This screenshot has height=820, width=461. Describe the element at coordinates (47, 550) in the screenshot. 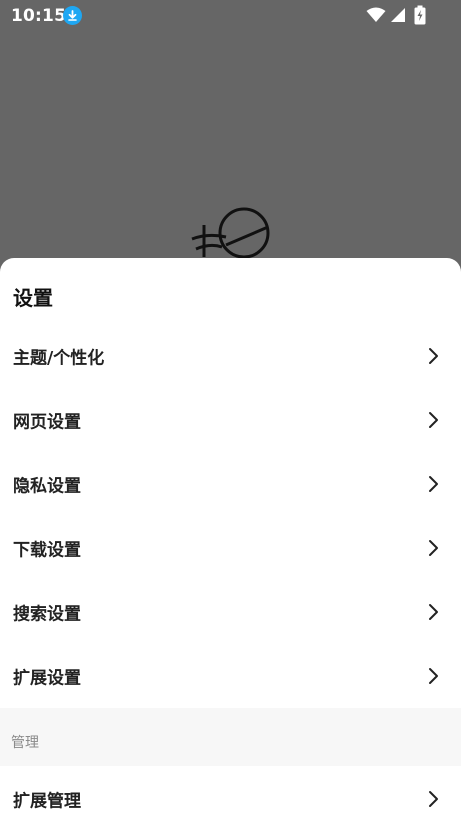

I see `menu-item-label: 下载设置` at that location.